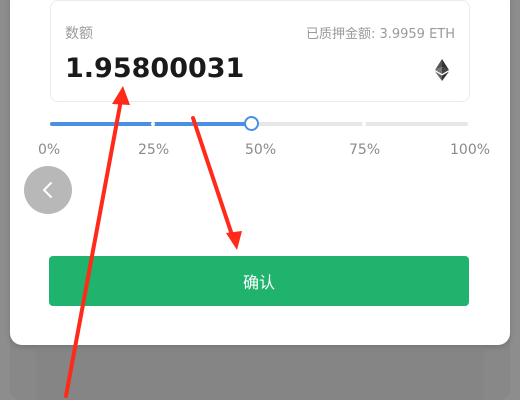 This screenshot has height=400, width=520. What do you see at coordinates (260, 150) in the screenshot?
I see `slider-label-50: 50%` at bounding box center [260, 150].